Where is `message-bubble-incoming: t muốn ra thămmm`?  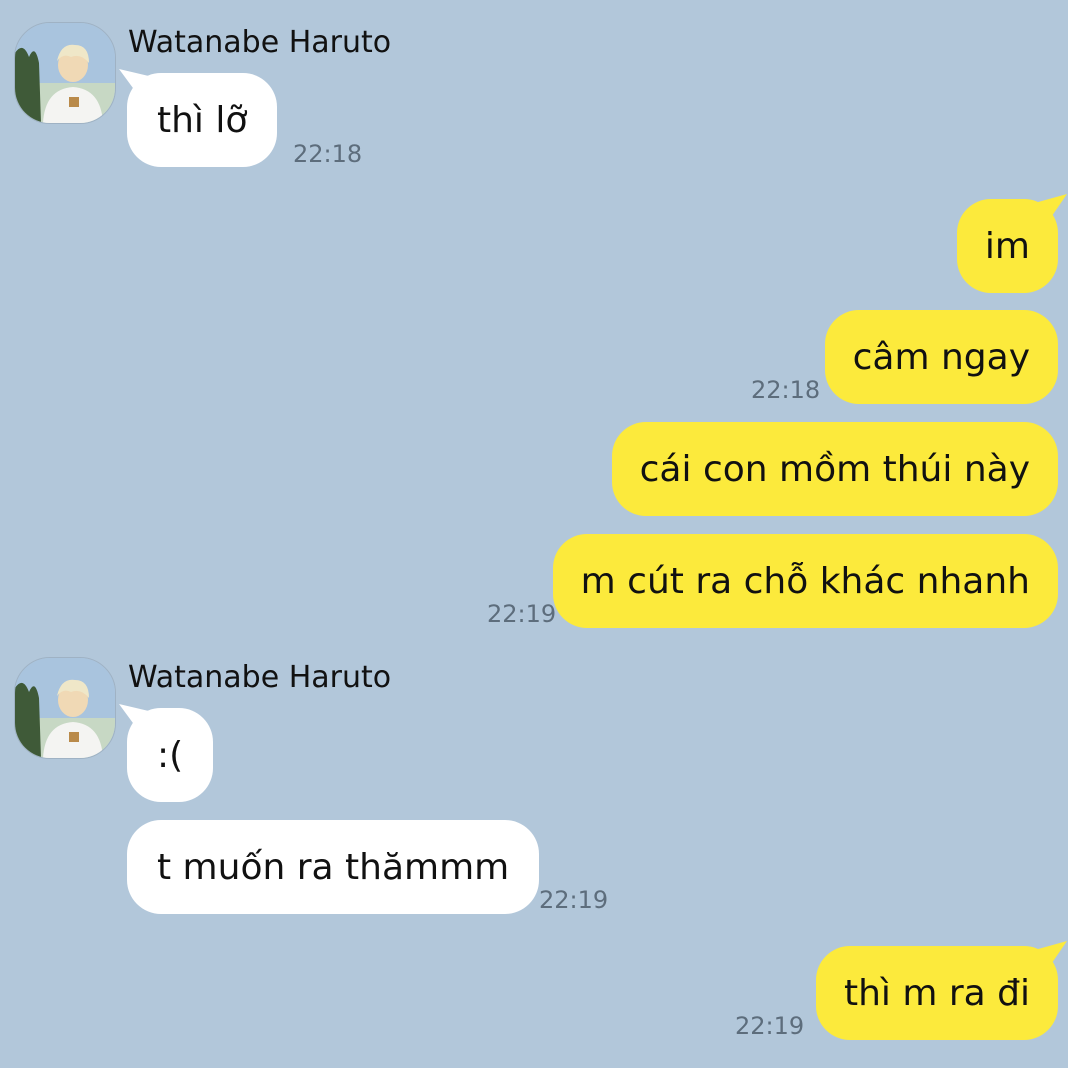
message-bubble-incoming: t muốn ra thămmm is located at coordinates (333, 867).